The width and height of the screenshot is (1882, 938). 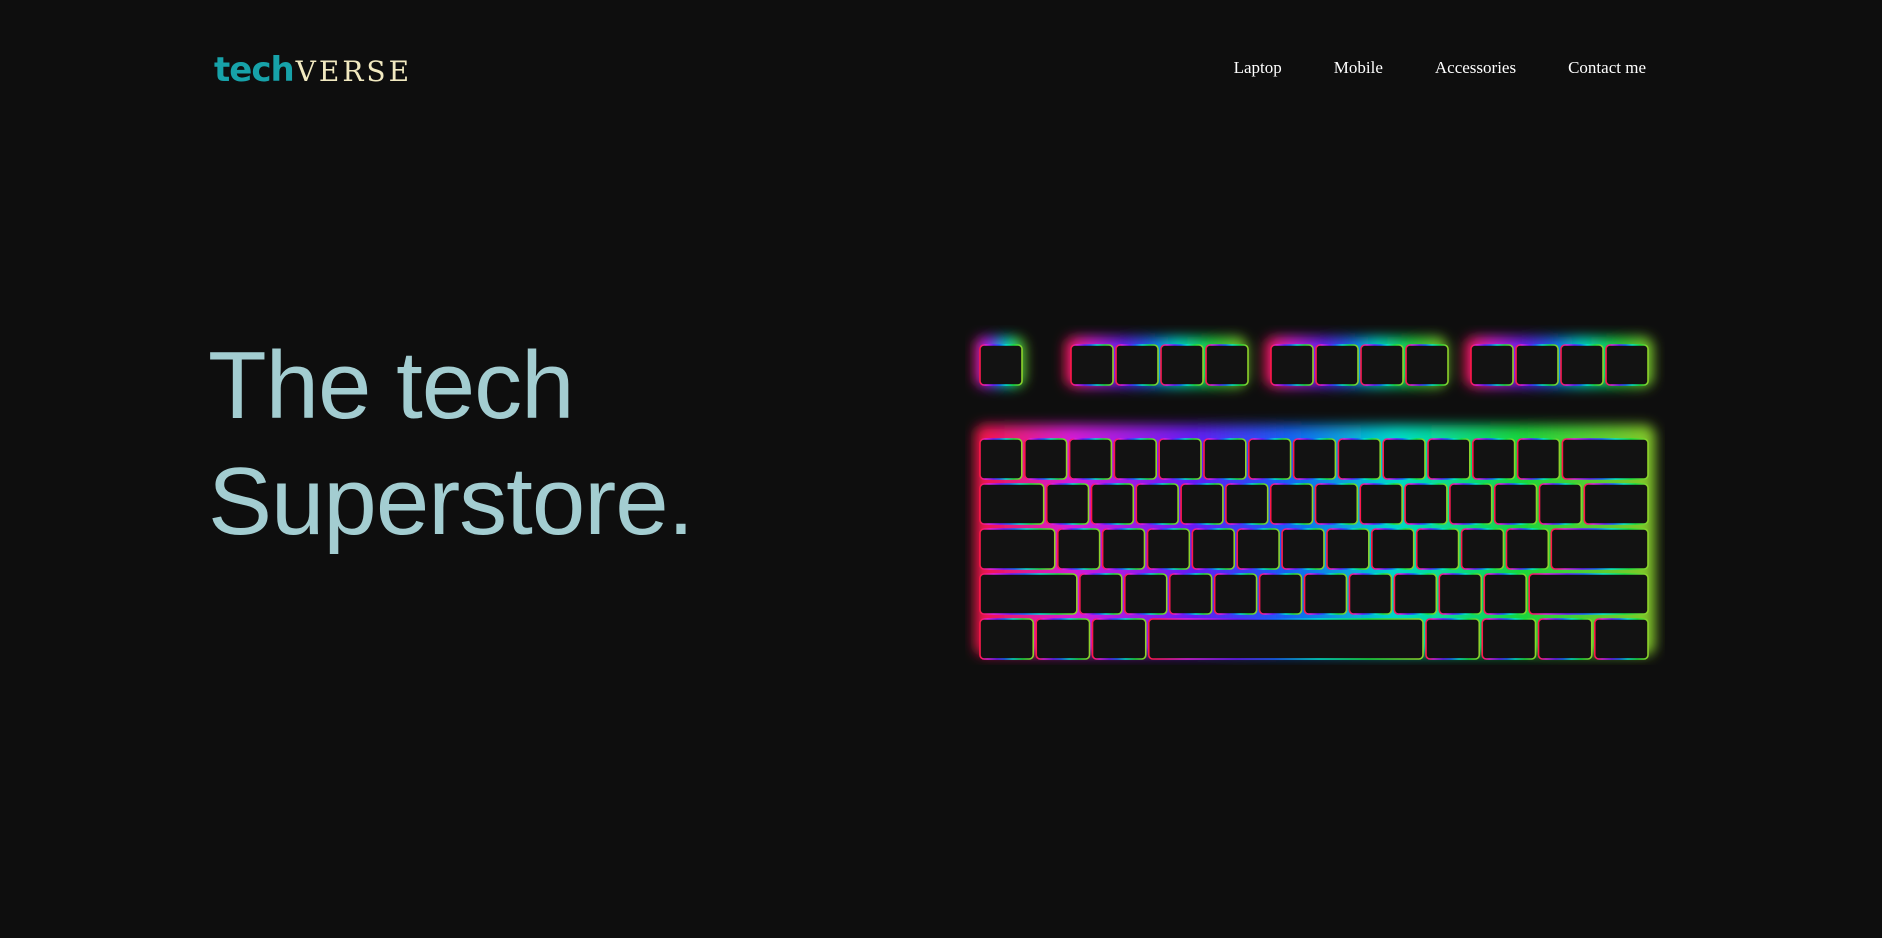 What do you see at coordinates (1607, 68) in the screenshot?
I see `nav-link-contact: Contact me` at bounding box center [1607, 68].